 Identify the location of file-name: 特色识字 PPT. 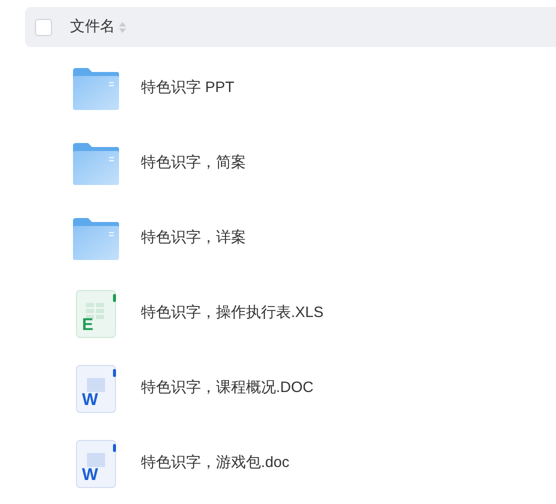
(187, 88).